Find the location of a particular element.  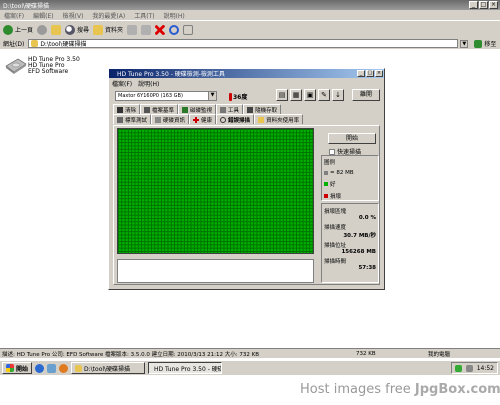

hdtune-maximize-button: □ is located at coordinates (370, 73).